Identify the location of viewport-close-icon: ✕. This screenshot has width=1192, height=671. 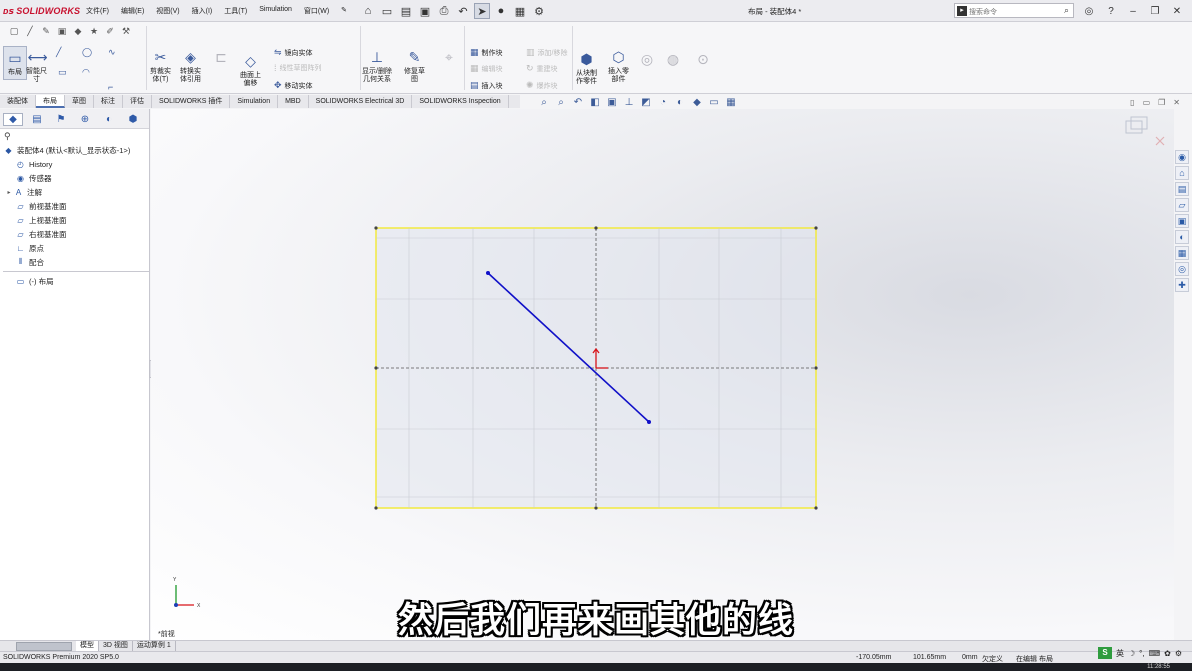
(1176, 102).